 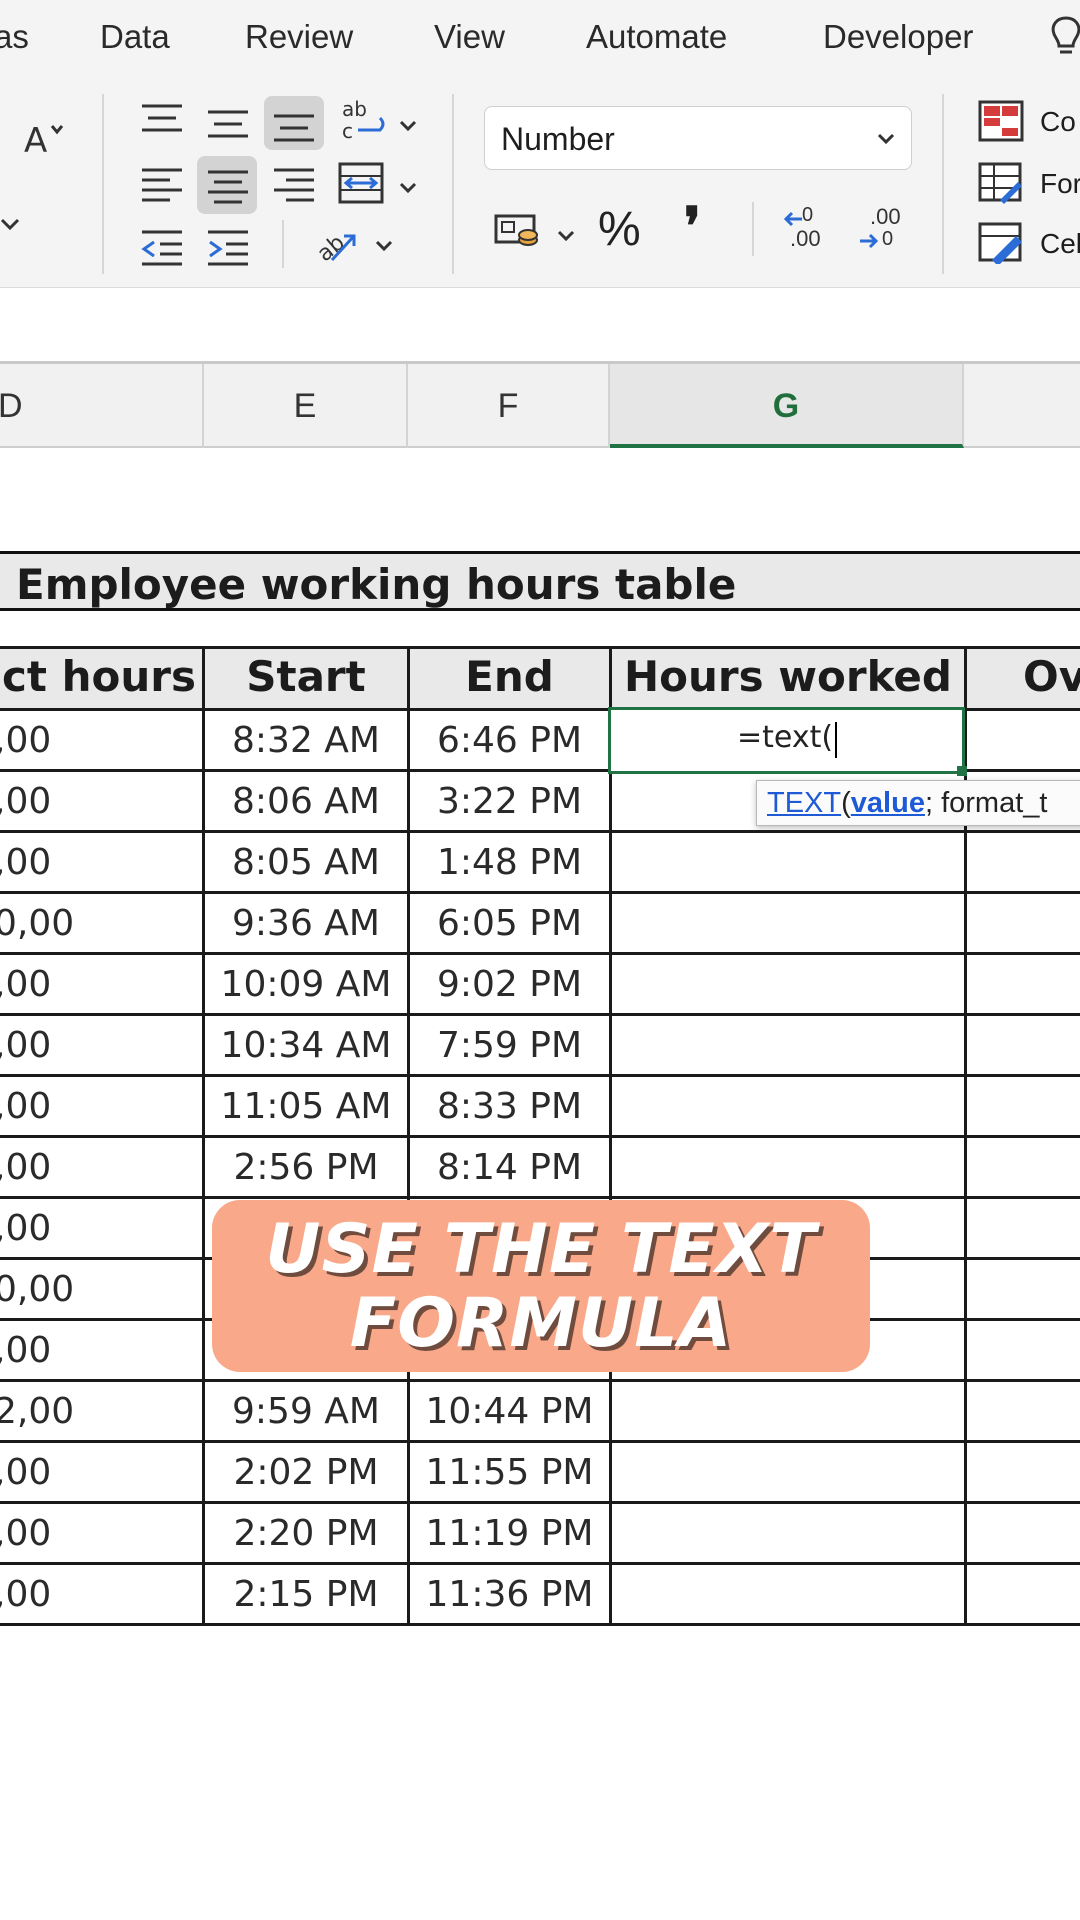 I want to click on end-cell: 6:46 PM, so click(x=509, y=740).